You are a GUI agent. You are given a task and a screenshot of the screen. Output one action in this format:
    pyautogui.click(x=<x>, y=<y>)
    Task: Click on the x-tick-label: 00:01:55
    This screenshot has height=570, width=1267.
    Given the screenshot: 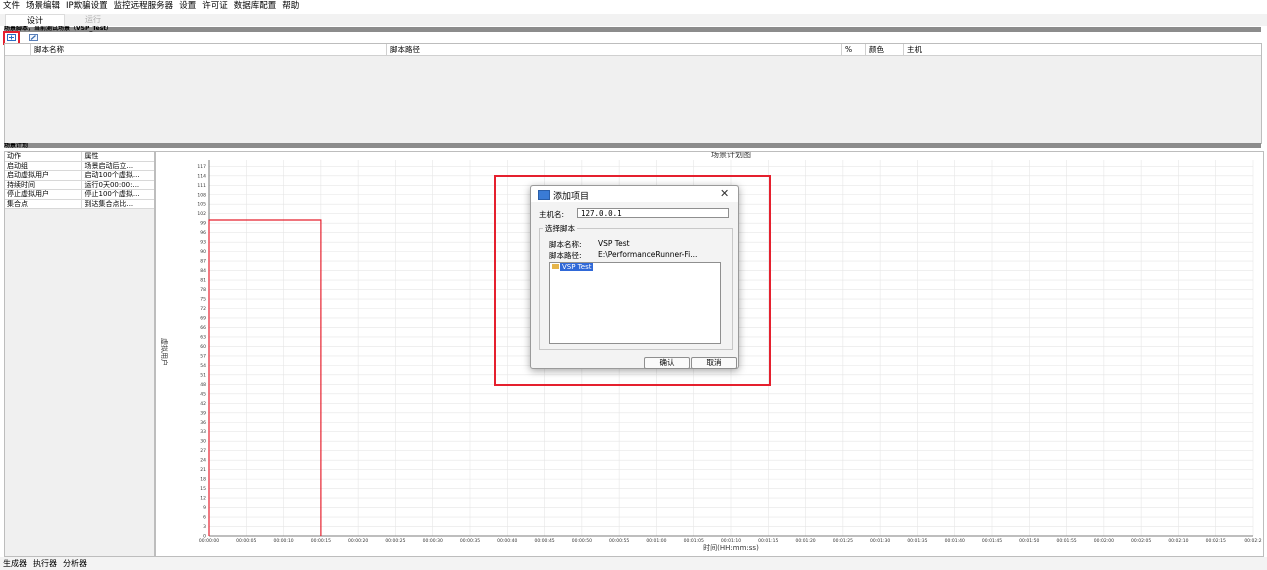 What is the action you would take?
    pyautogui.click(x=1066, y=541)
    